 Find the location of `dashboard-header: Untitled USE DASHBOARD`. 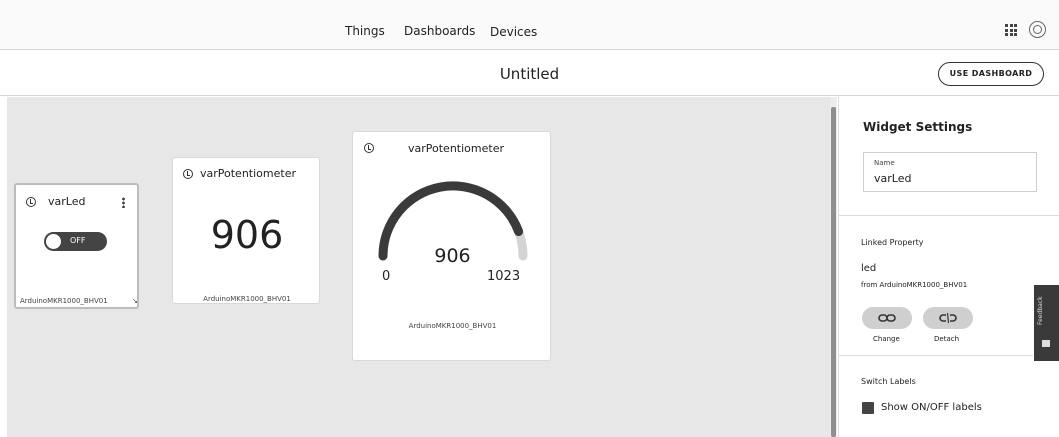

dashboard-header: Untitled USE DASHBOARD is located at coordinates (529, 73).